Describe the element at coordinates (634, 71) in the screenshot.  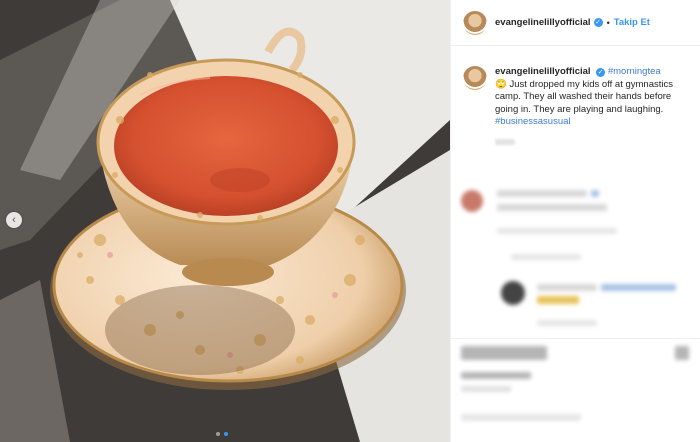
I see `hashtag-link: #morningtea` at that location.